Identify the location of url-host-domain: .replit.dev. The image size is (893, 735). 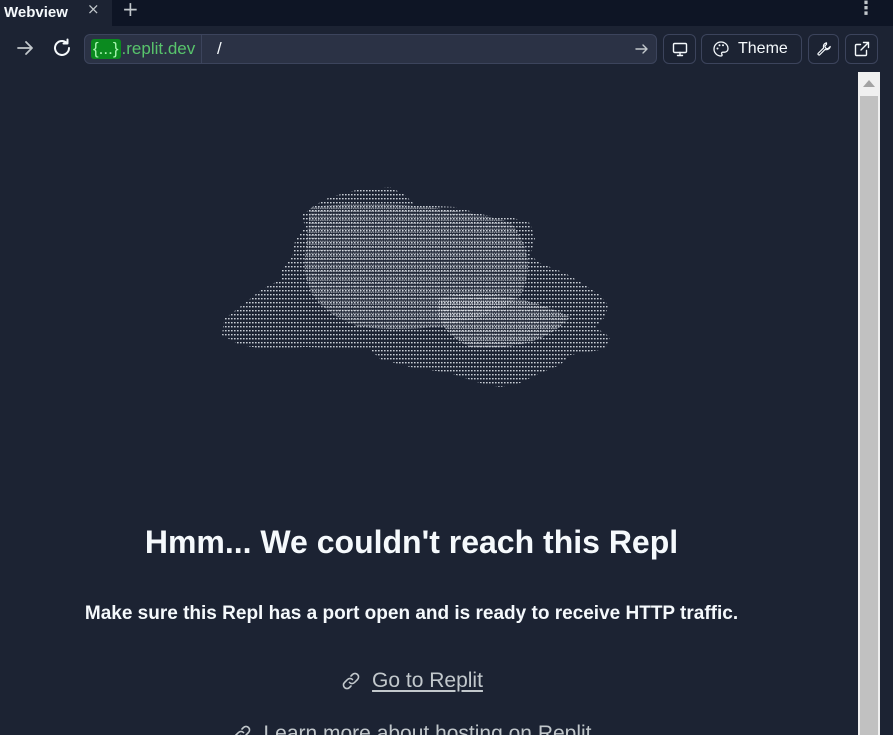
(158, 48).